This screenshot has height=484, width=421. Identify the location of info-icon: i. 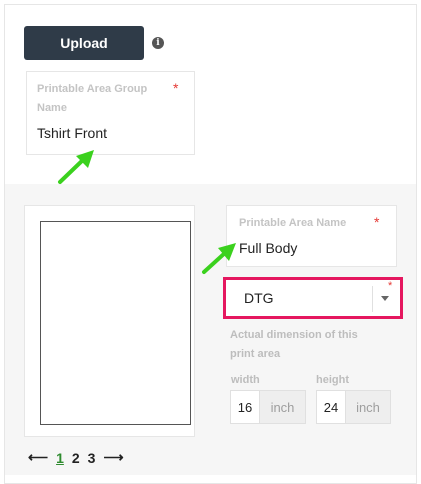
(158, 43).